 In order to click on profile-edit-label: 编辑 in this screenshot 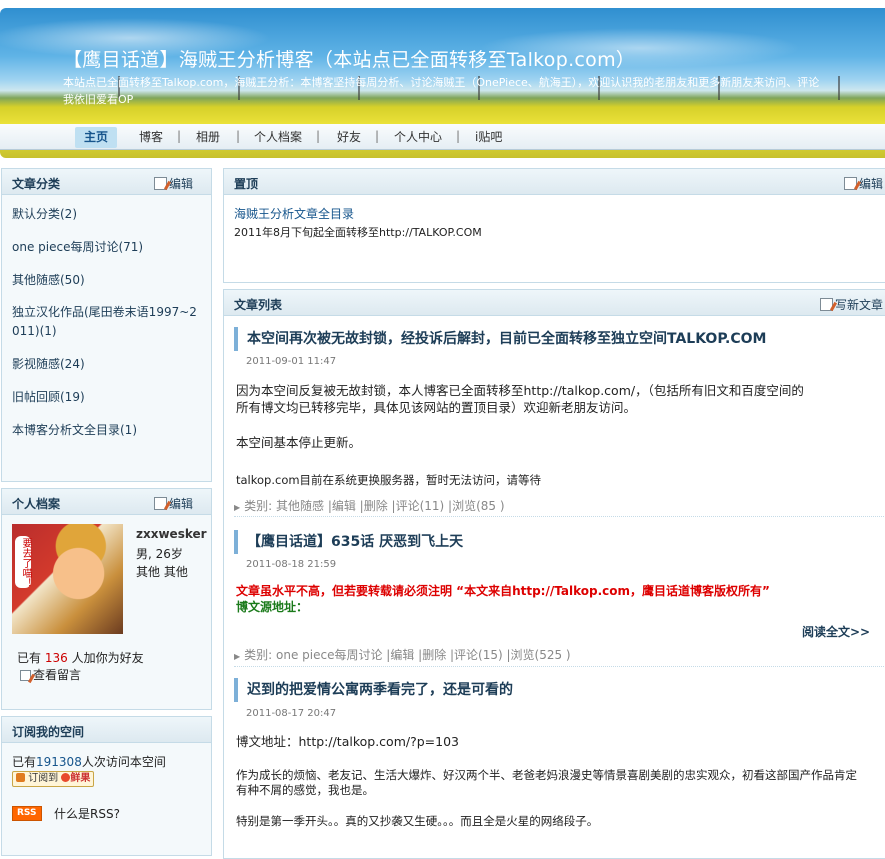, I will do `click(181, 504)`.